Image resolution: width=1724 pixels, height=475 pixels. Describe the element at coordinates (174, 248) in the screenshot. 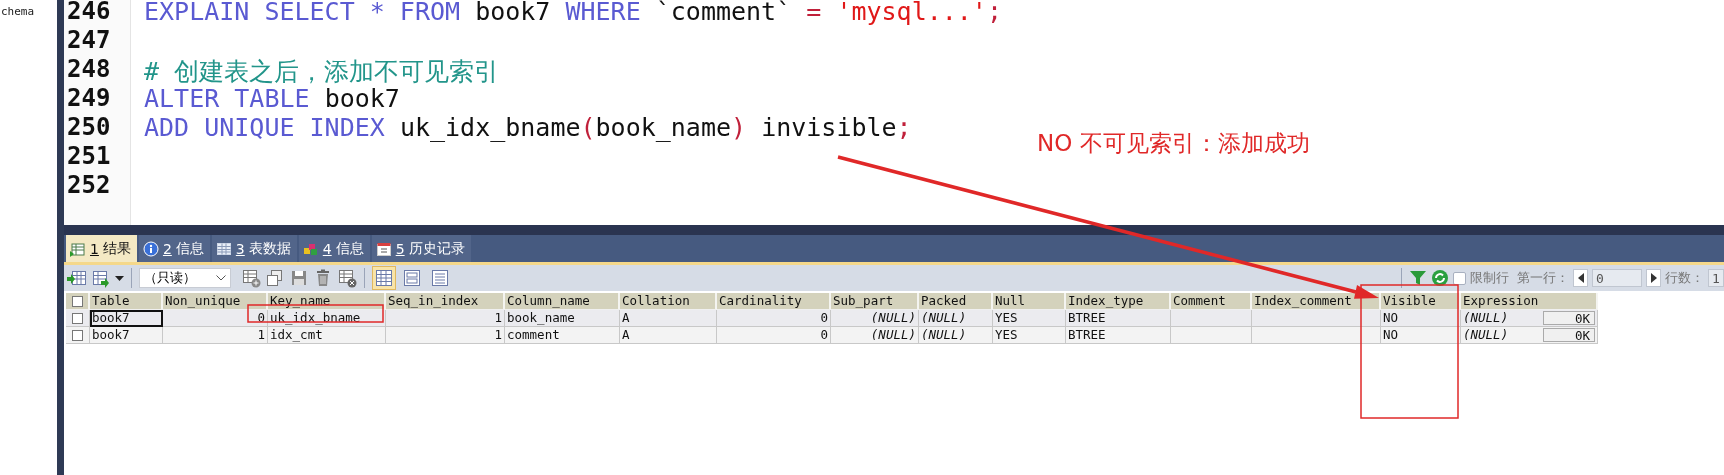

I see `result-tab: 2 信息` at that location.